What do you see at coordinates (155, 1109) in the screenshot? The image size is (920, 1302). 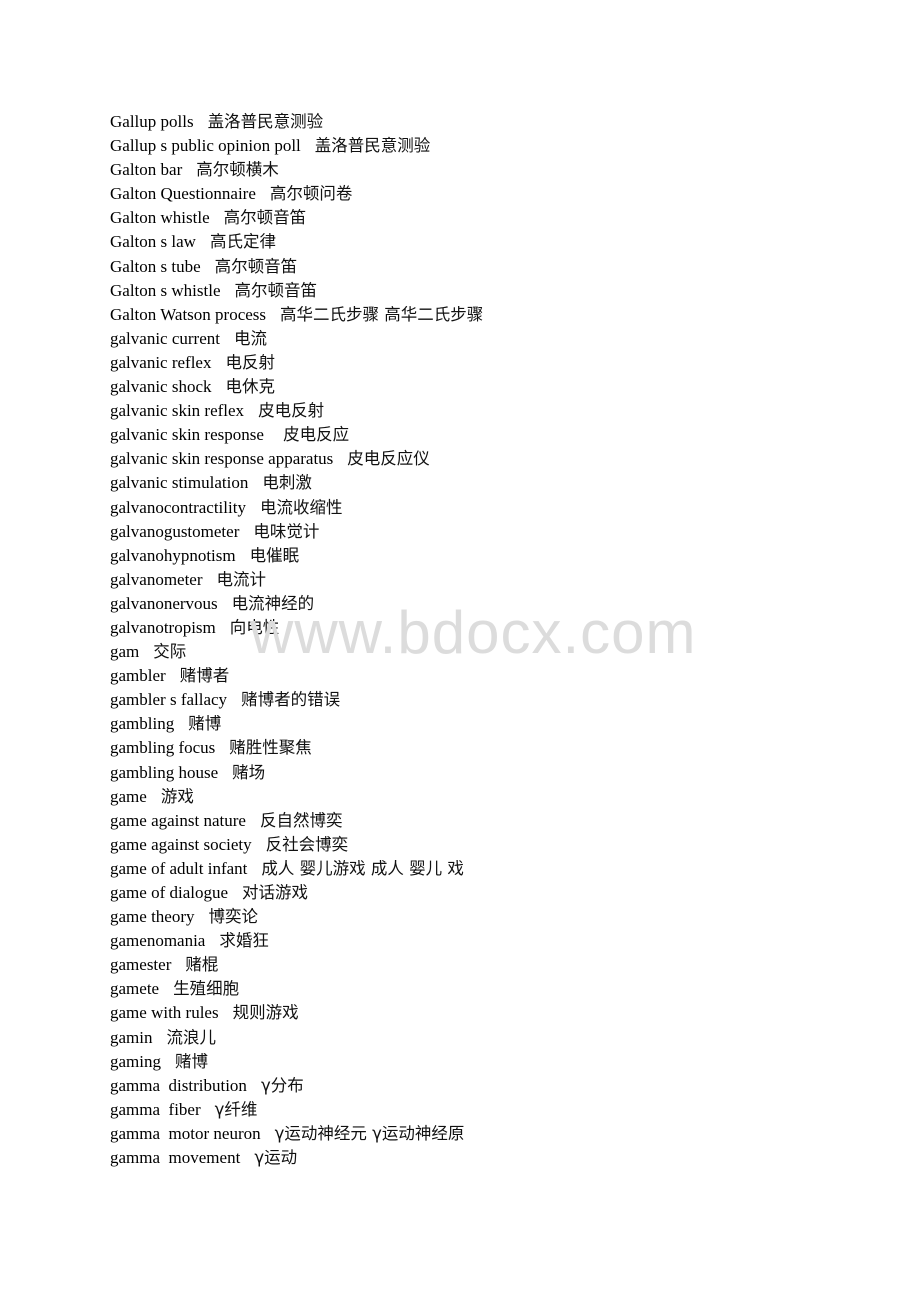 I see `entry-term: gamma fiber` at bounding box center [155, 1109].